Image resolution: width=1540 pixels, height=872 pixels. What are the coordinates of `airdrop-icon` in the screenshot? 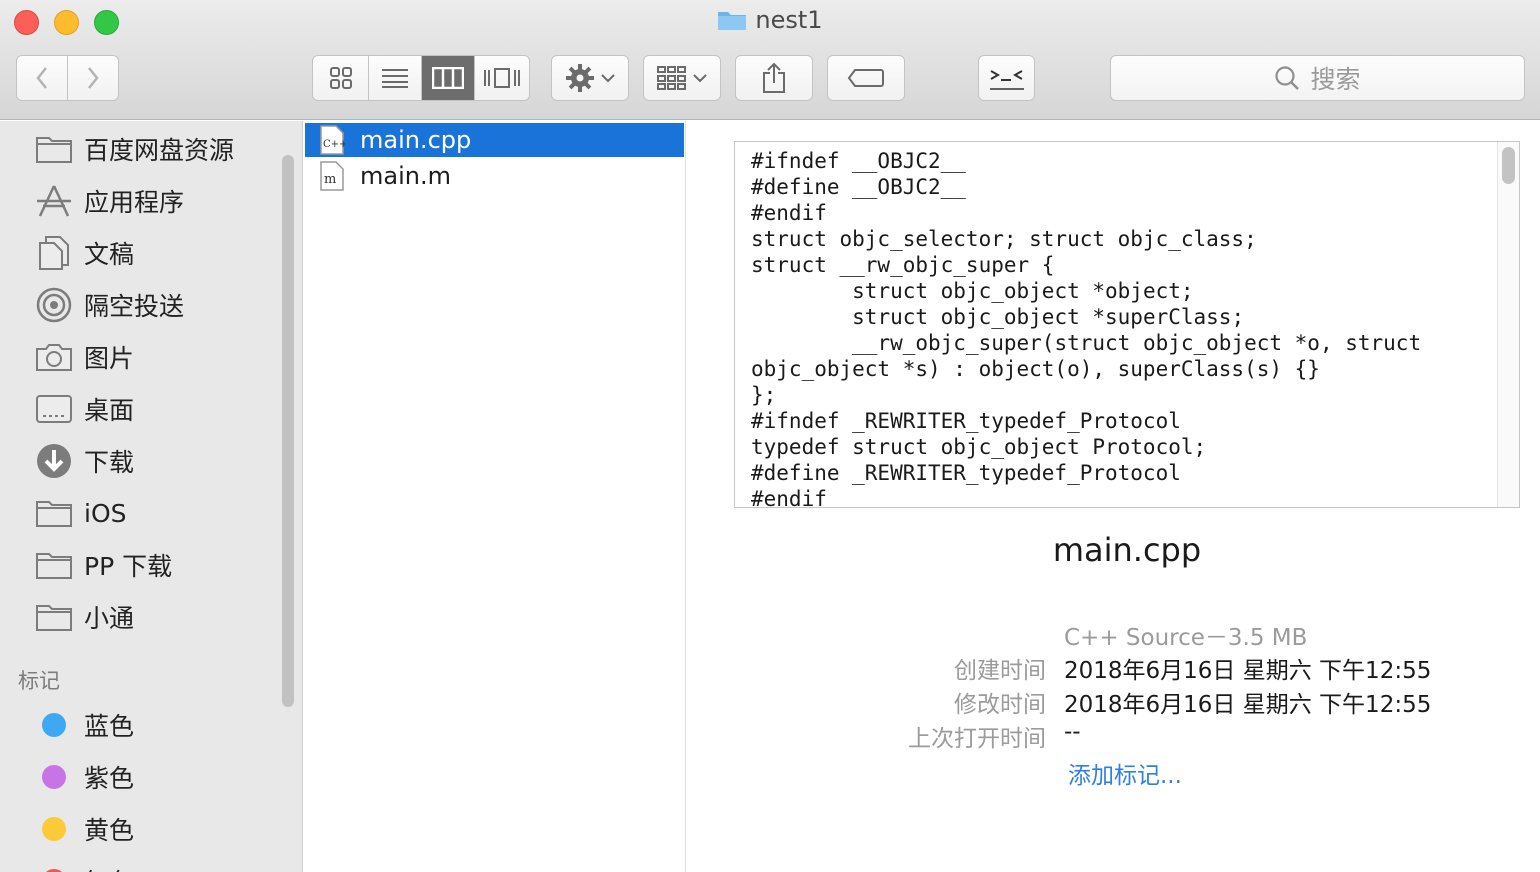 It's located at (54, 305).